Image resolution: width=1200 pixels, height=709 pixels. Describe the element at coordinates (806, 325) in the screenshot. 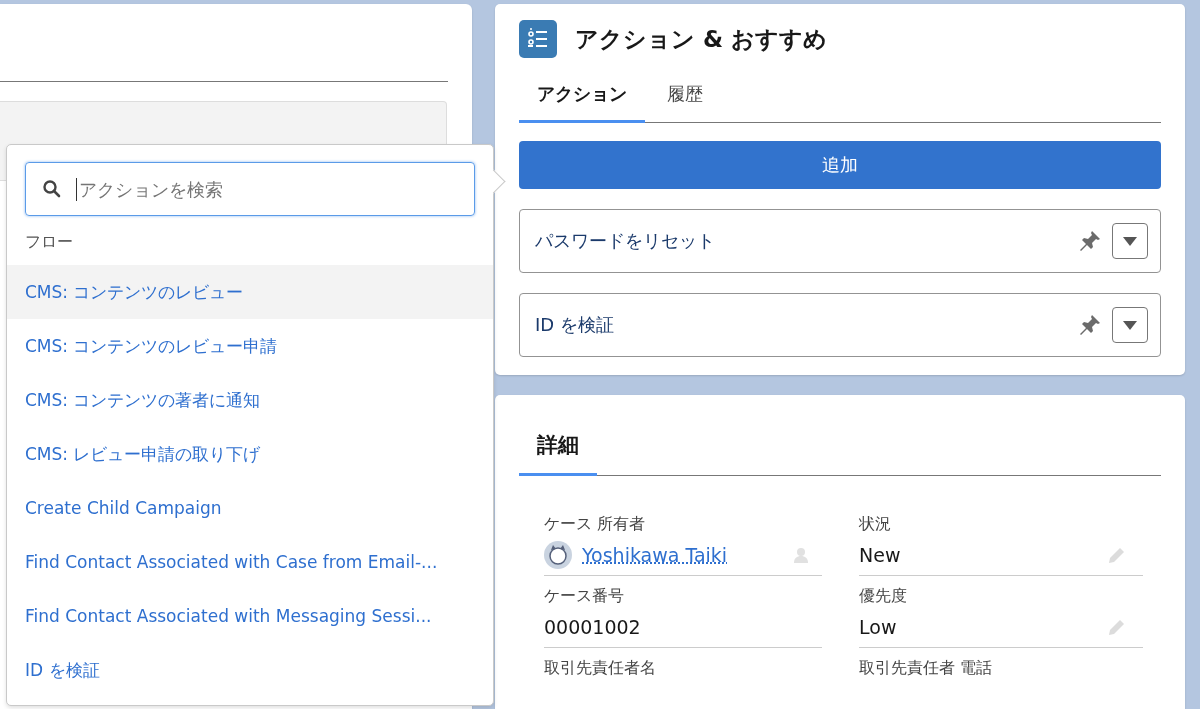

I see `action-link: ID を検証` at that location.